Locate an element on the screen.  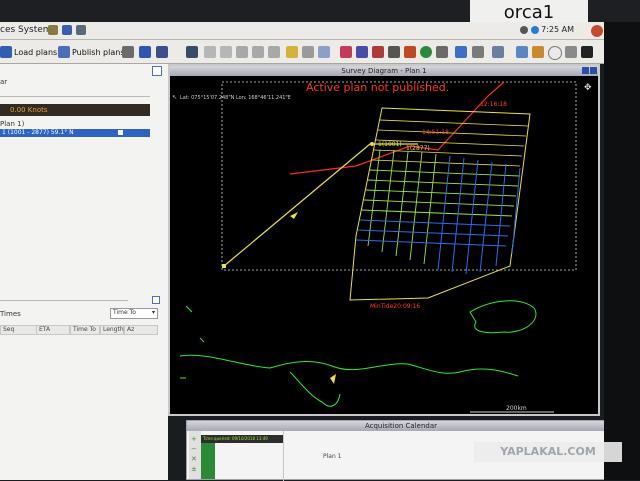
settings-icon is located at coordinates (571, 52).